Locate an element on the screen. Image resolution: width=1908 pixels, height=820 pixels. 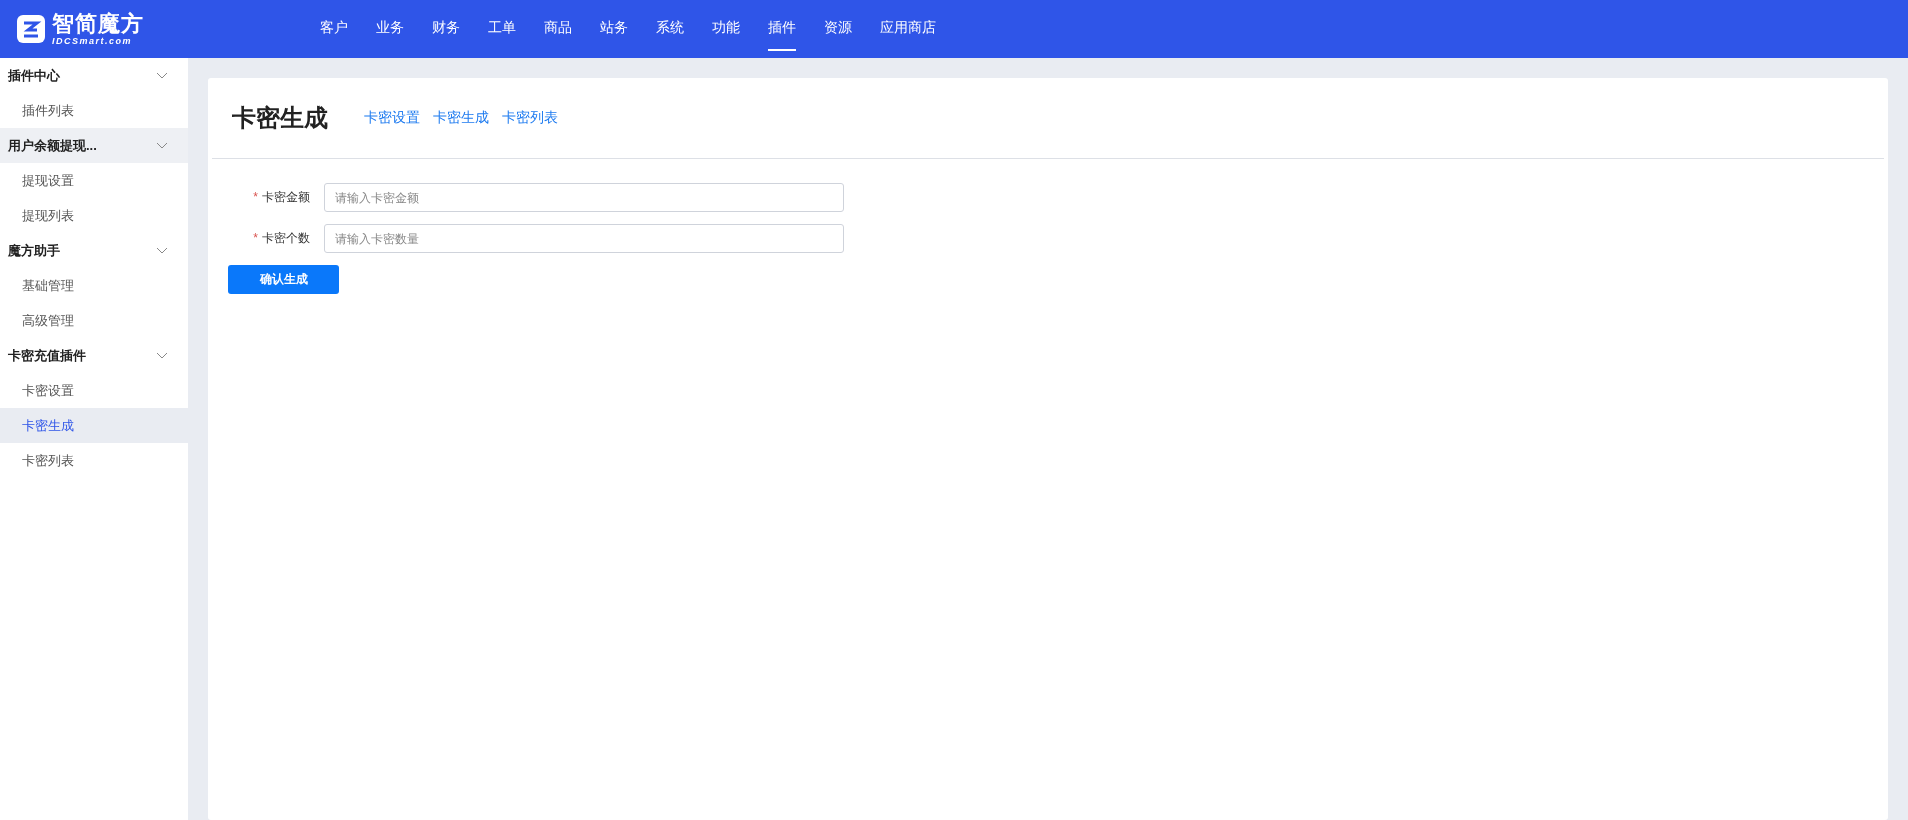
page-link: 卡密生成 is located at coordinates (461, 118).